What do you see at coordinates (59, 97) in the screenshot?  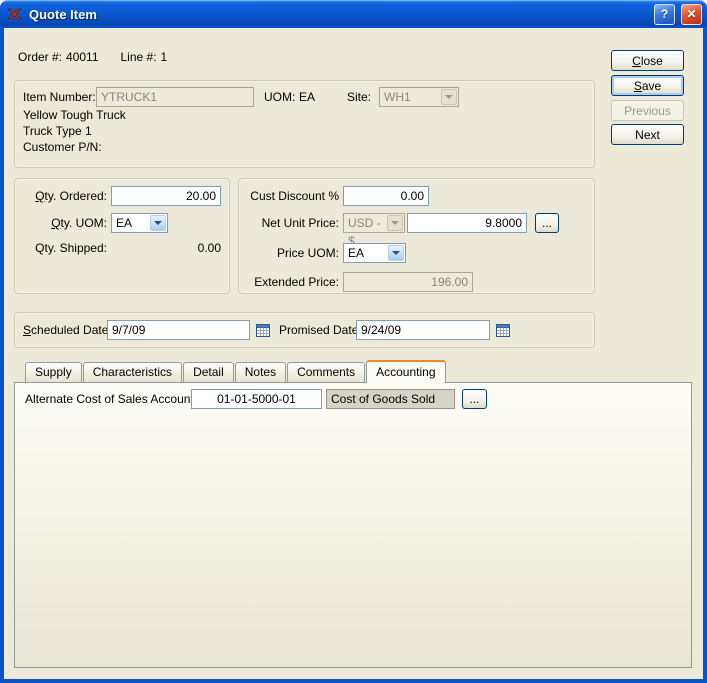 I see `item-number-label: Item Number:` at bounding box center [59, 97].